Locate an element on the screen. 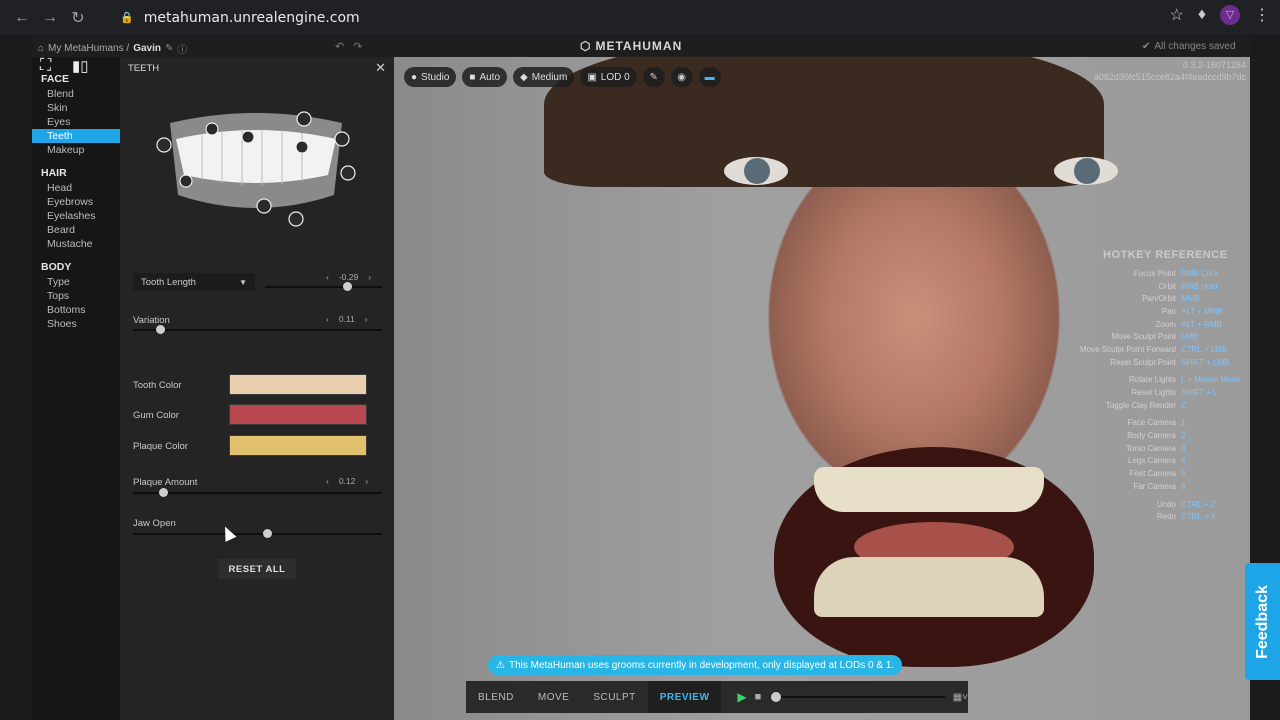 The height and width of the screenshot is (720, 1280). gum-color-swatch is located at coordinates (298, 414).